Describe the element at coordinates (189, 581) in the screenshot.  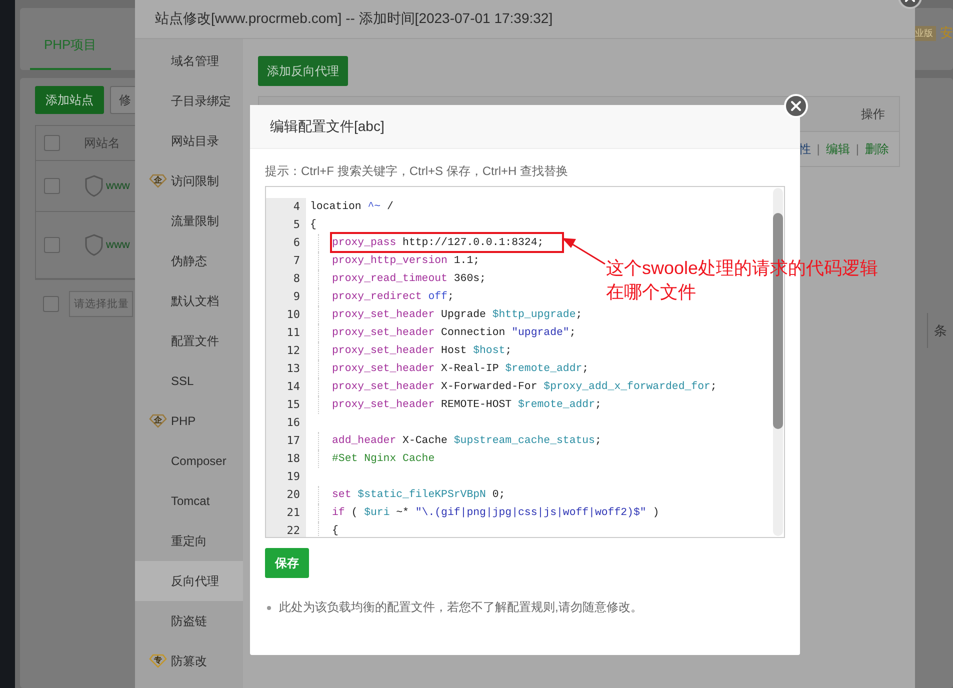
I see `sidebar-item: 反向代理` at that location.